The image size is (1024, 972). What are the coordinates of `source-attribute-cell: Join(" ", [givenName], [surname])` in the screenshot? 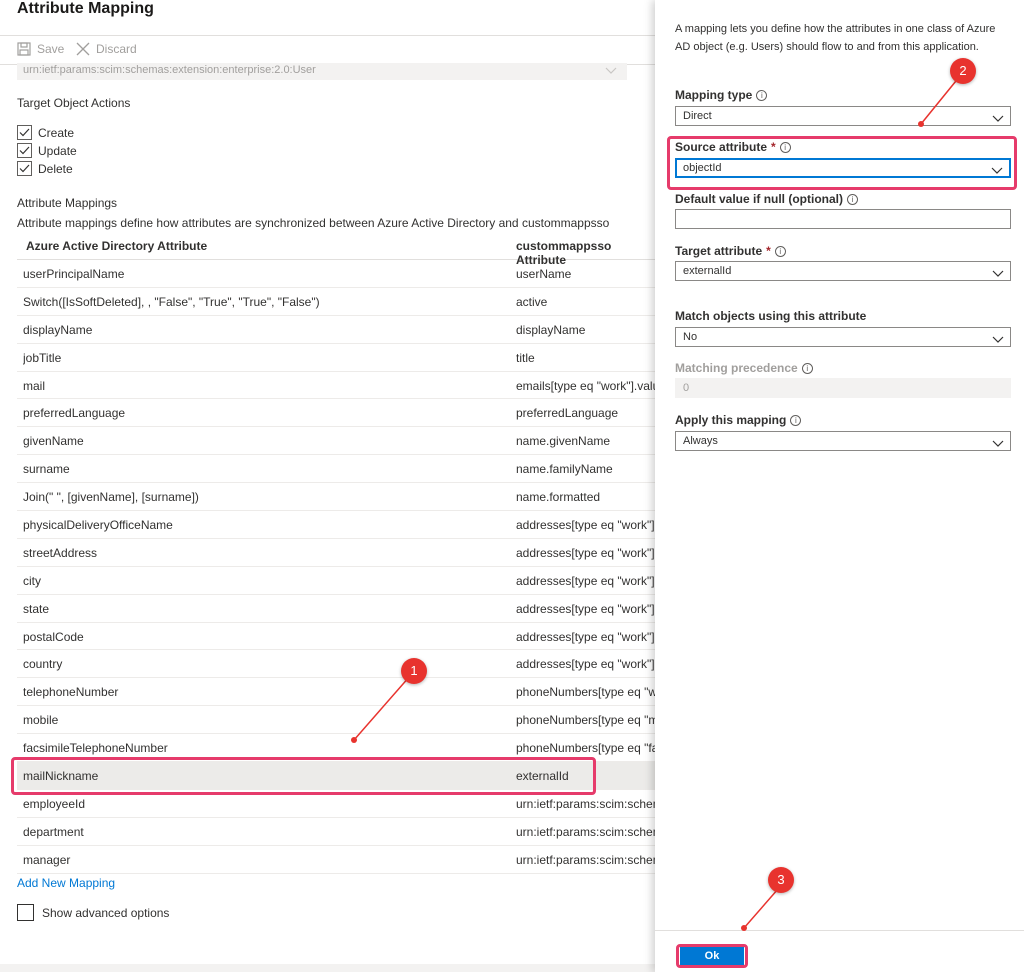 It's located at (111, 497).